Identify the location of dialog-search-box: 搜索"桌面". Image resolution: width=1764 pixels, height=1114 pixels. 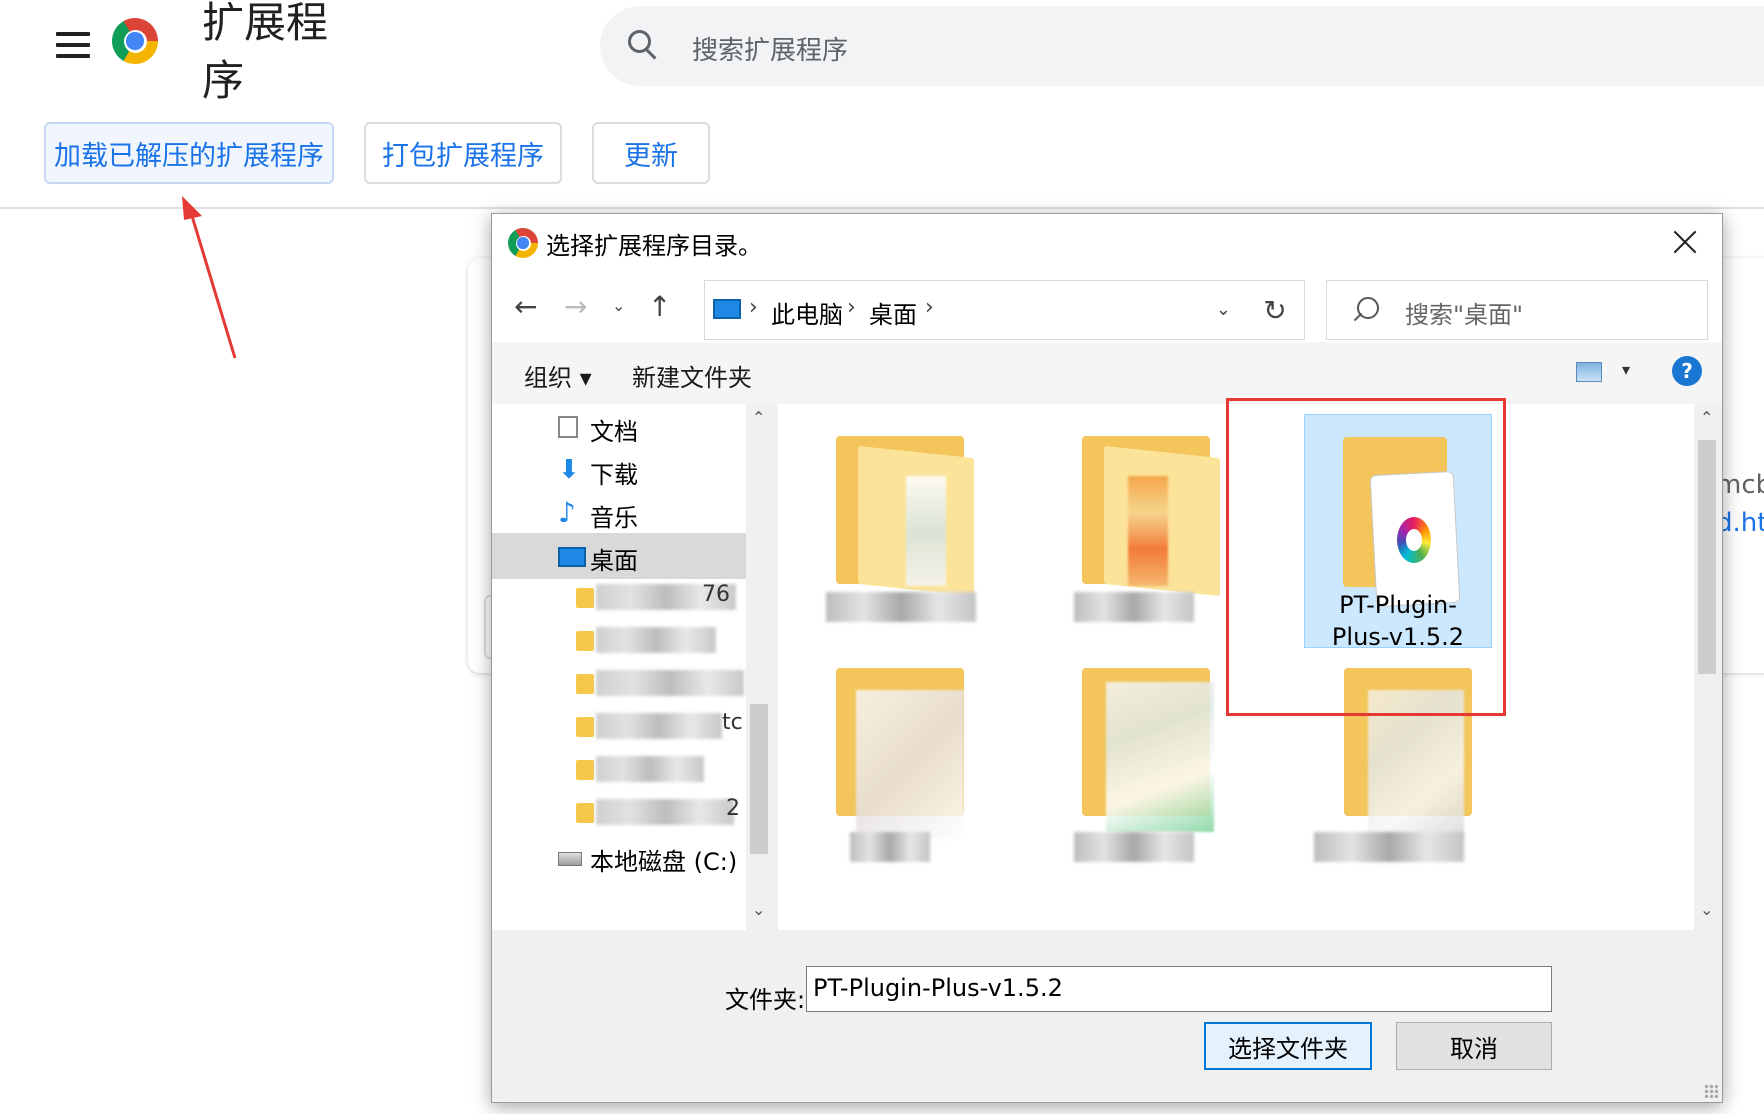
(1517, 310).